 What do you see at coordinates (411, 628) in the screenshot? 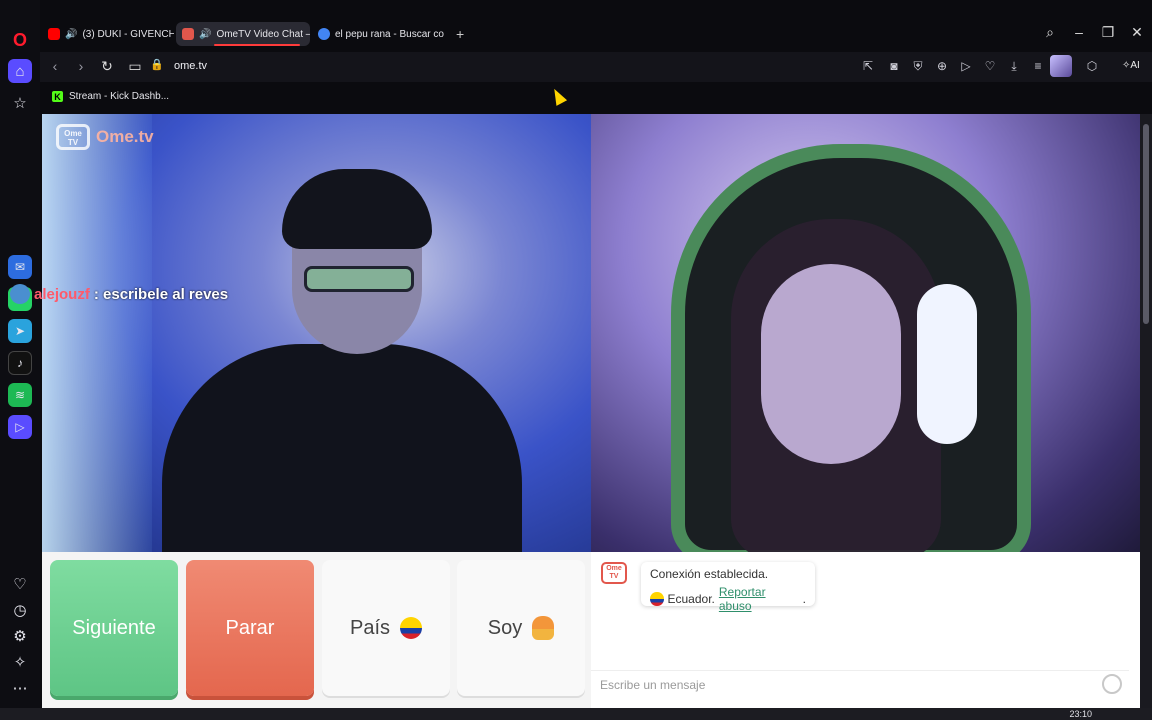
I see `colombia-flag-icon` at bounding box center [411, 628].